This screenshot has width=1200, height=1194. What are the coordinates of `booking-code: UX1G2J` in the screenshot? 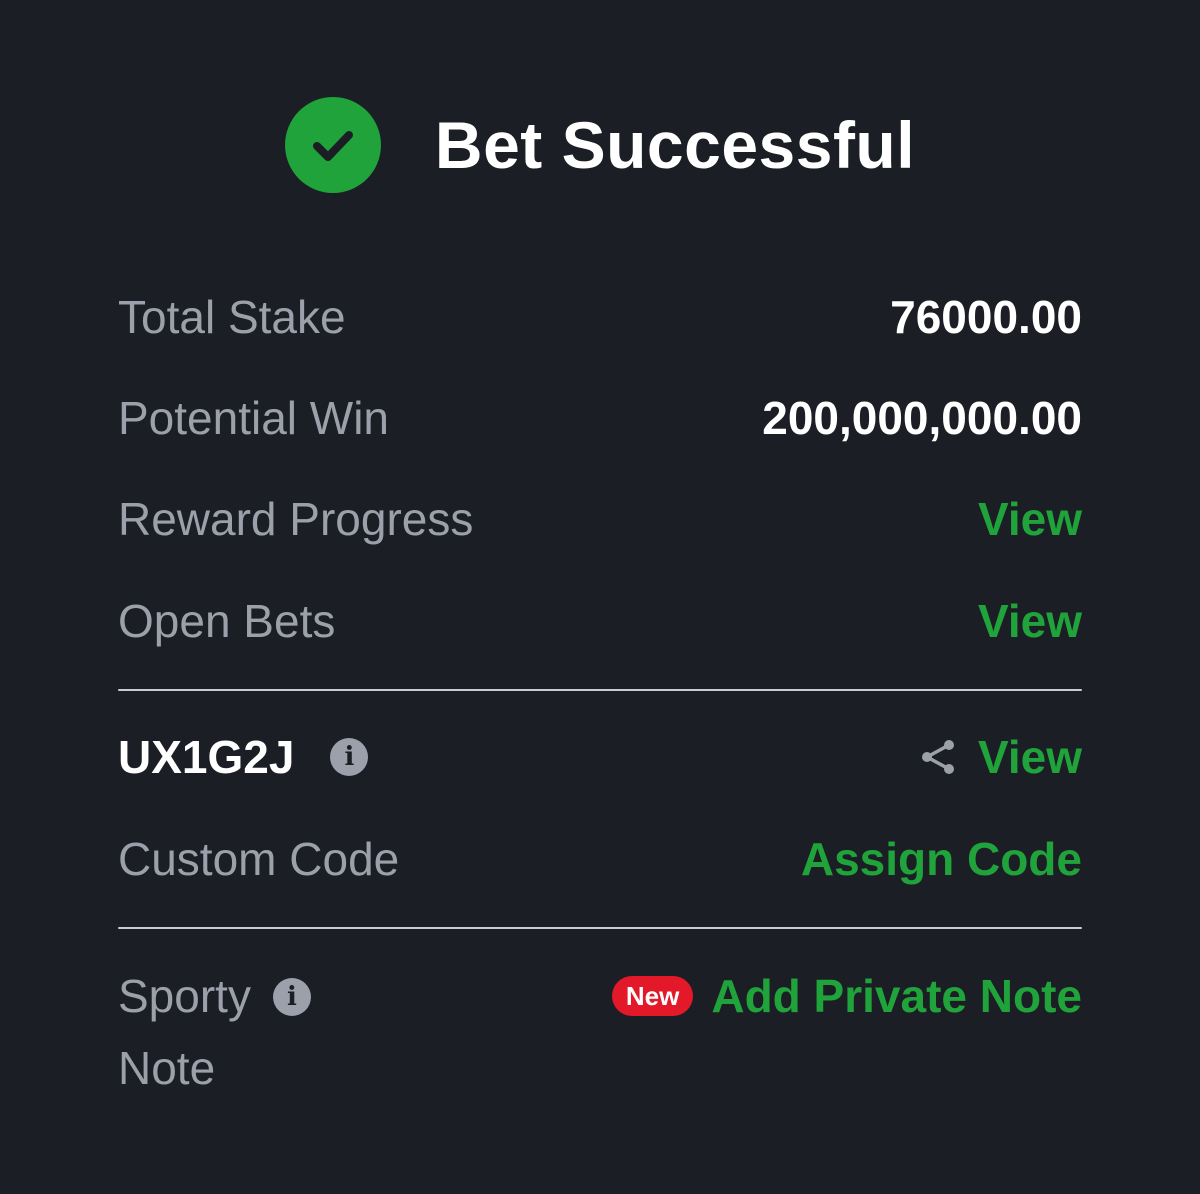 It's located at (206, 757).